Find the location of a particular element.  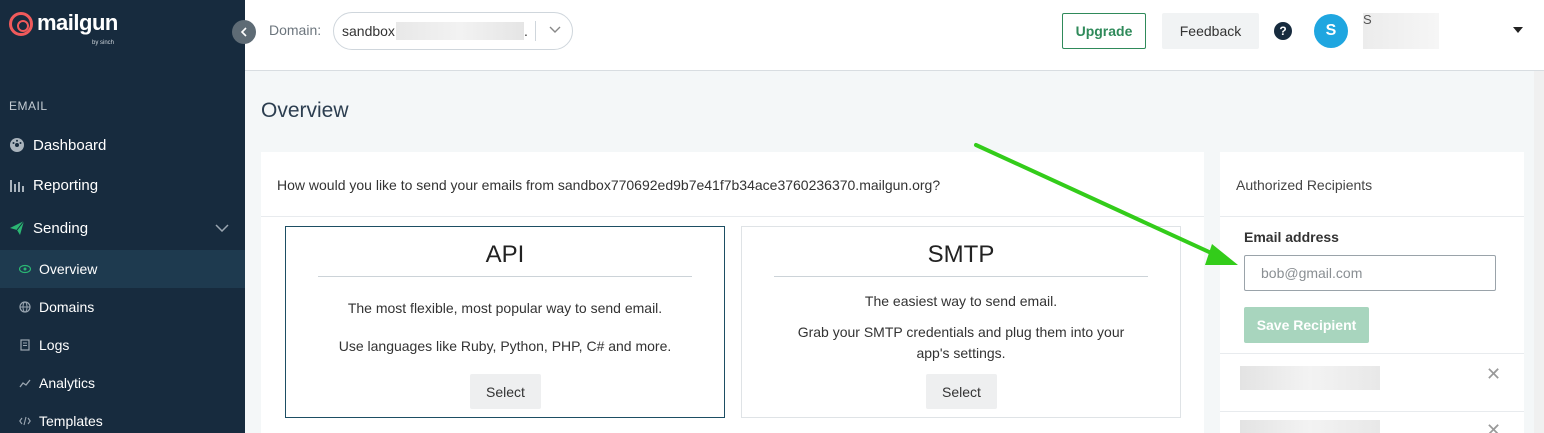

mailgun-logo-icon is located at coordinates (21, 24).